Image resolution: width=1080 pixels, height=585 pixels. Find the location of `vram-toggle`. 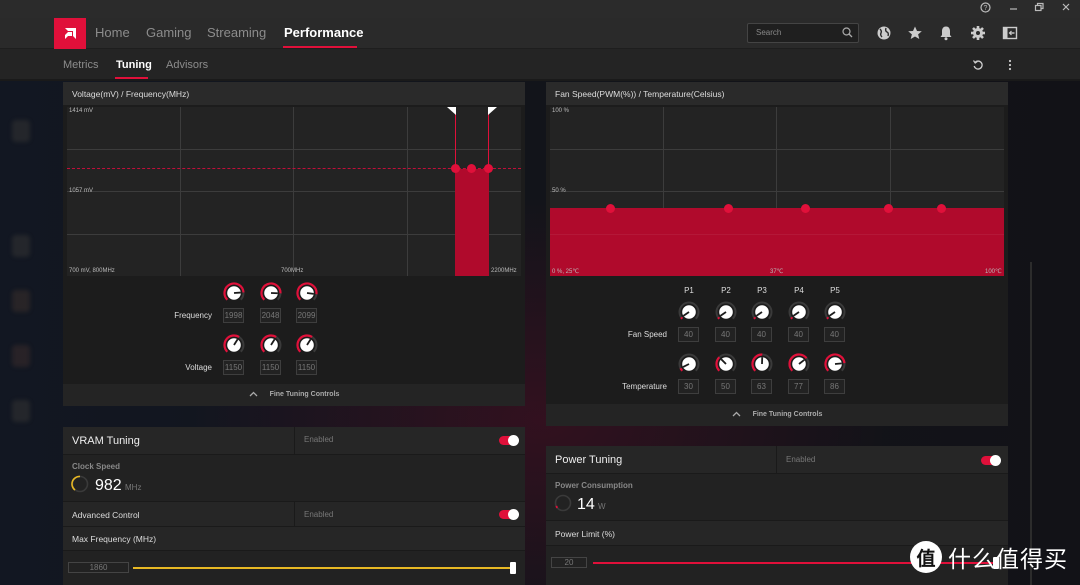

vram-toggle is located at coordinates (509, 440).